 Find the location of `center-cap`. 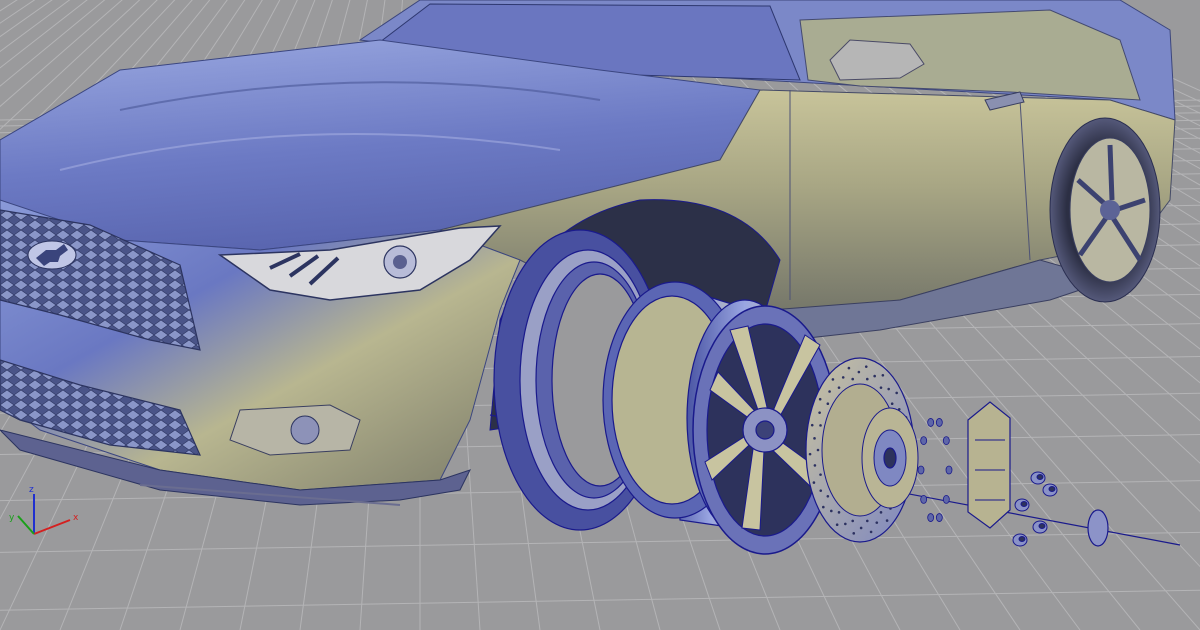

center-cap is located at coordinates (1098, 528).